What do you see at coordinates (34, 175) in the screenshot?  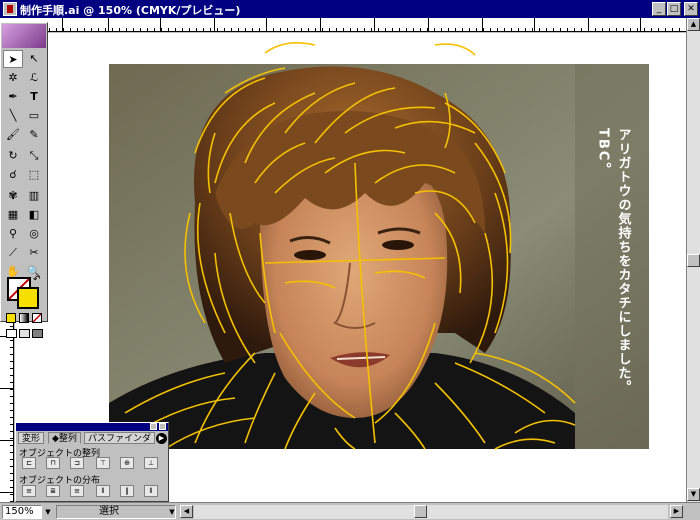 I see `free-transform-tool-icon: ⬚` at bounding box center [34, 175].